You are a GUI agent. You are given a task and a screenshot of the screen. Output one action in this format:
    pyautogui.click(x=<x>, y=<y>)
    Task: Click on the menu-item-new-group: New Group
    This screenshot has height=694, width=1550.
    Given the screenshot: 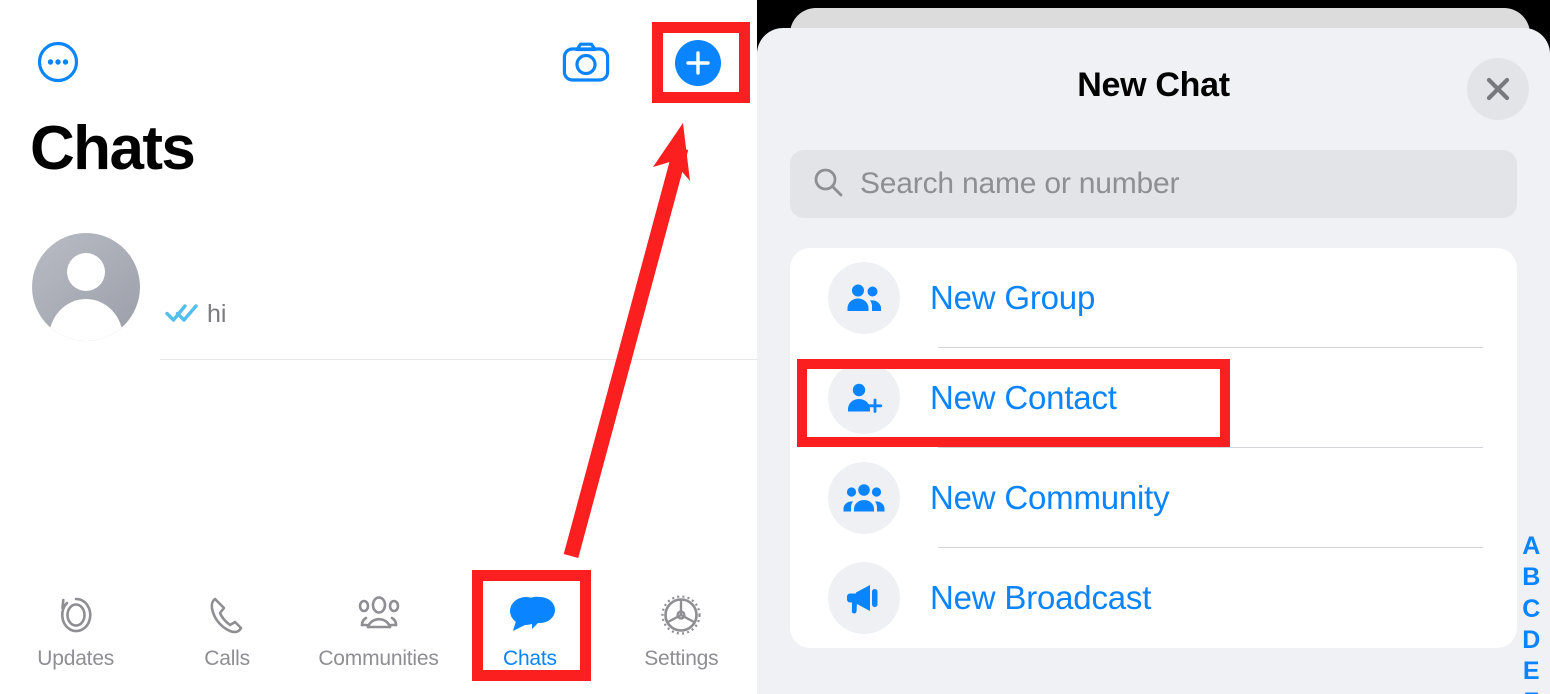 What is the action you would take?
    pyautogui.click(x=1153, y=298)
    